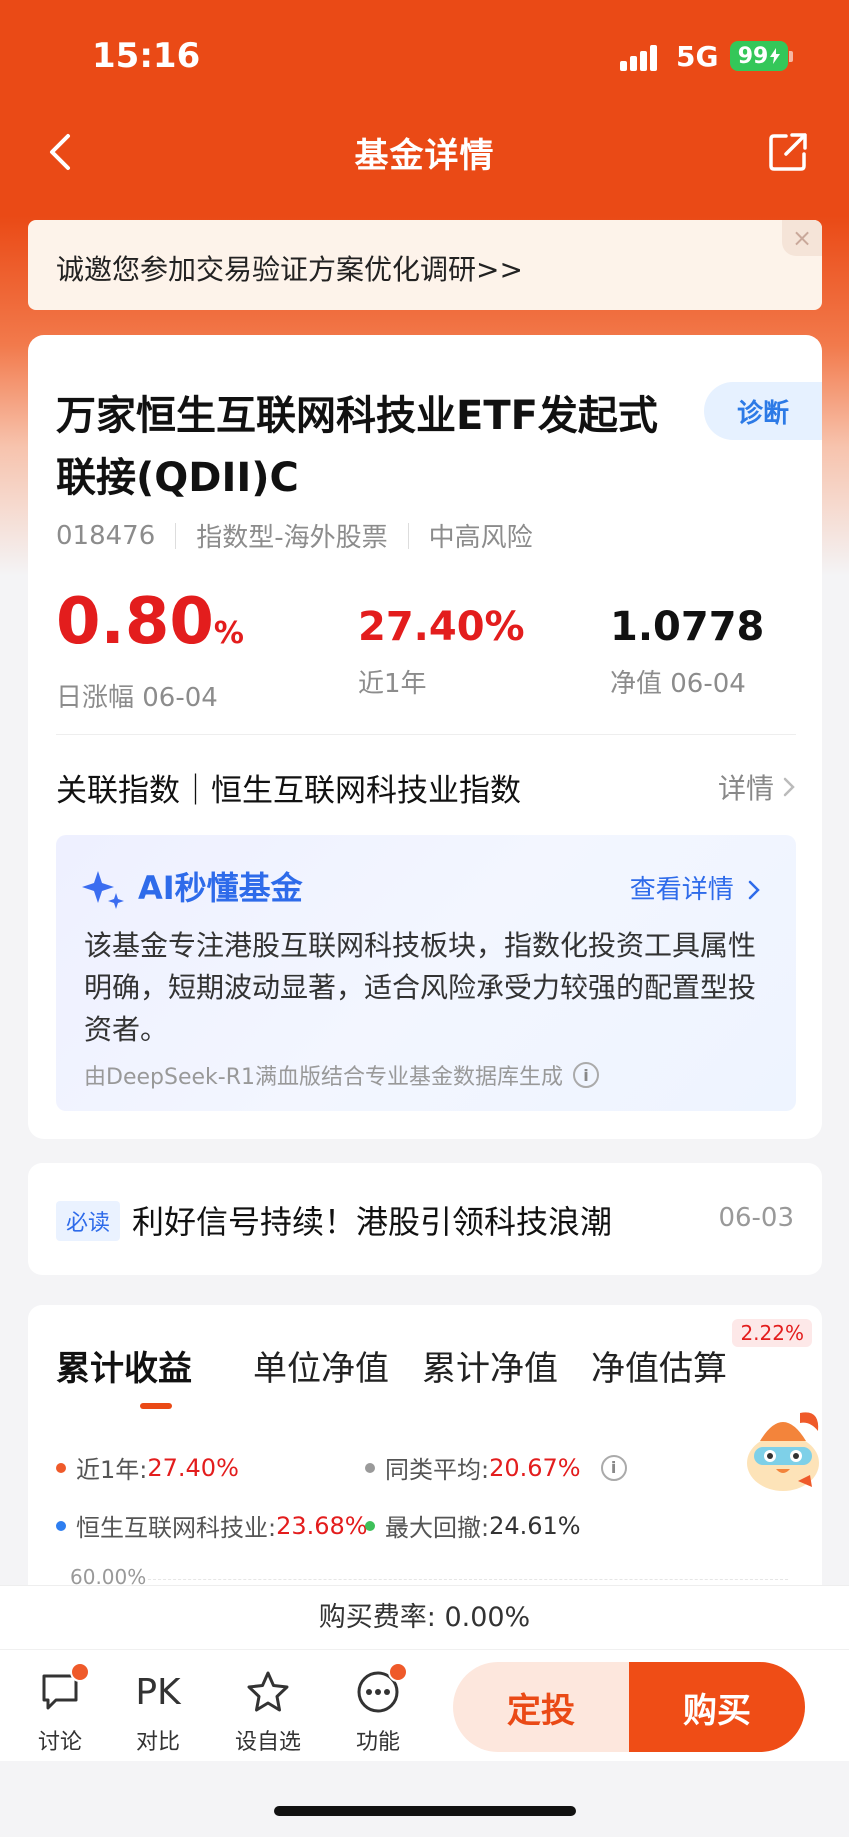 The height and width of the screenshot is (1837, 849). What do you see at coordinates (490, 1365) in the screenshot?
I see `tab-cumulative-nav: 累计净值` at bounding box center [490, 1365].